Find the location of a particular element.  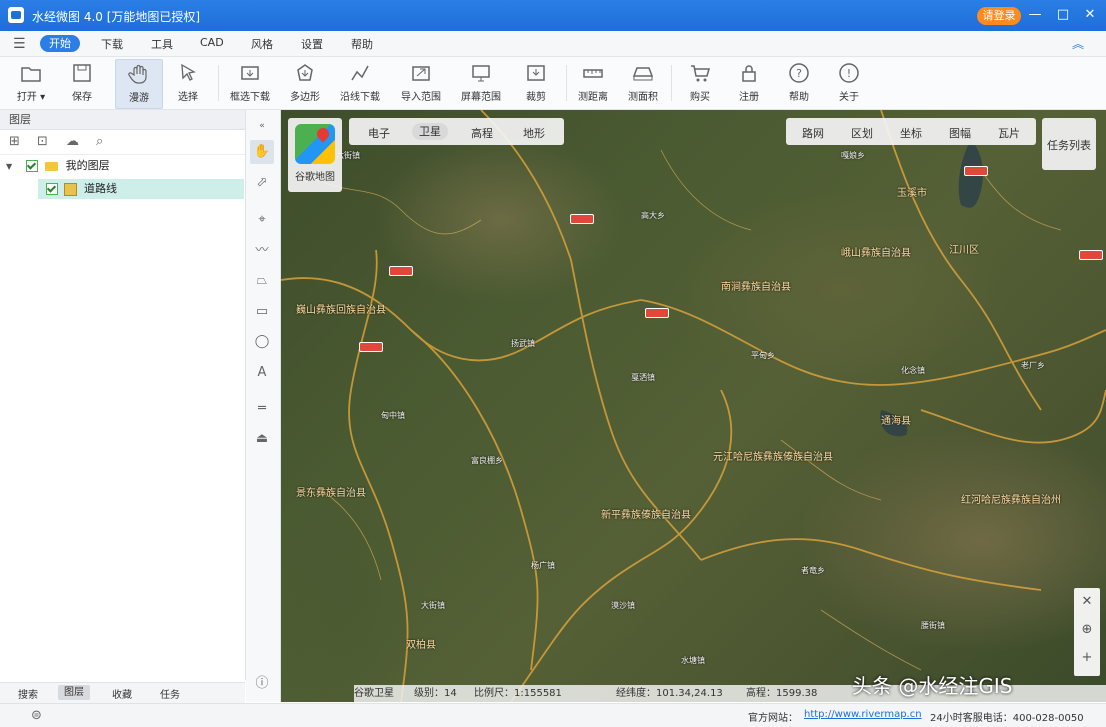

box-download-icon is located at coordinates (250, 73).